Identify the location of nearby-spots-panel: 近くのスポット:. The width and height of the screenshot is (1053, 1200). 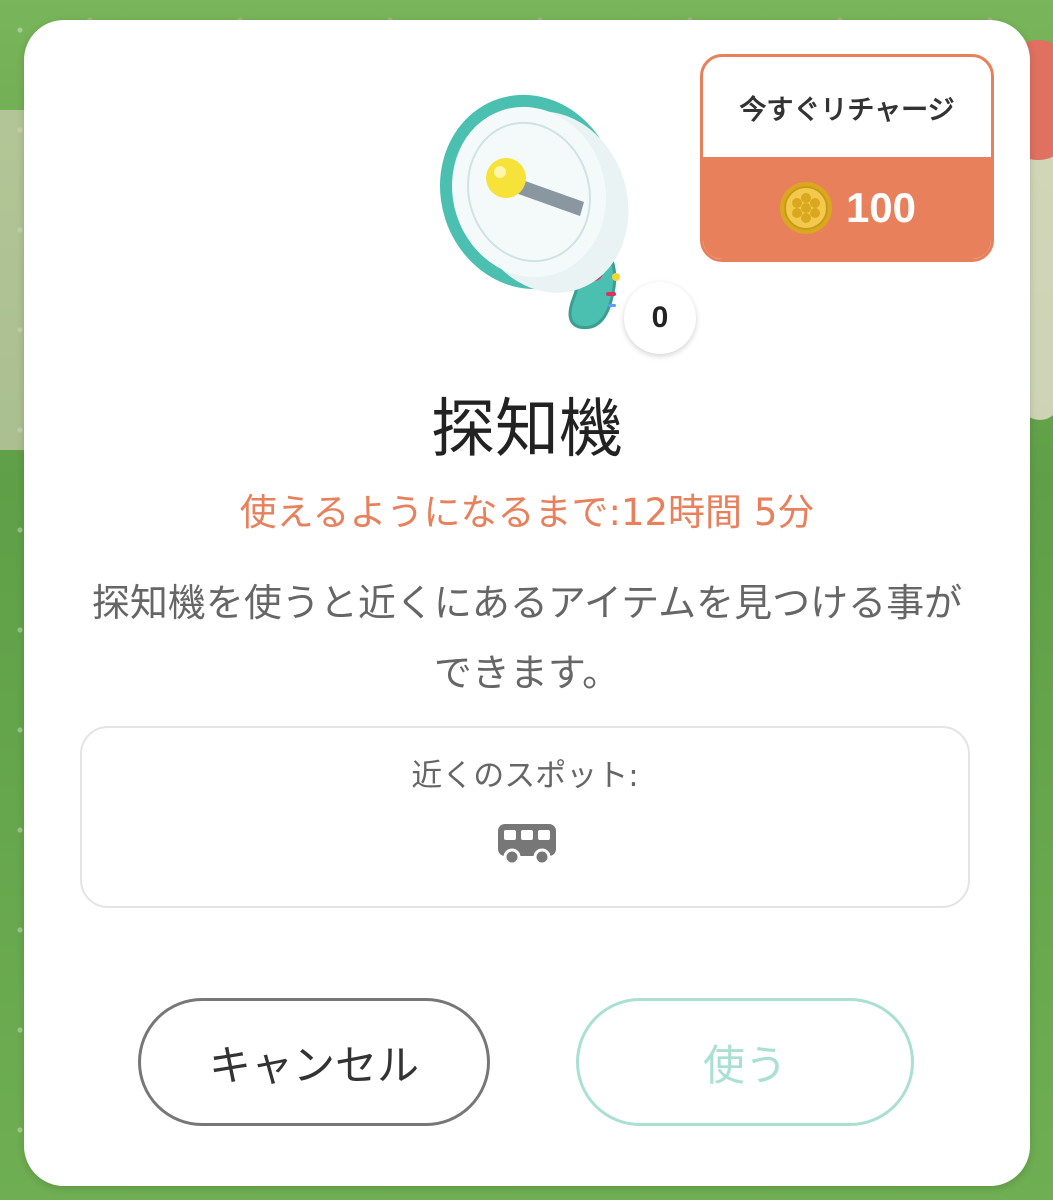
(525, 817).